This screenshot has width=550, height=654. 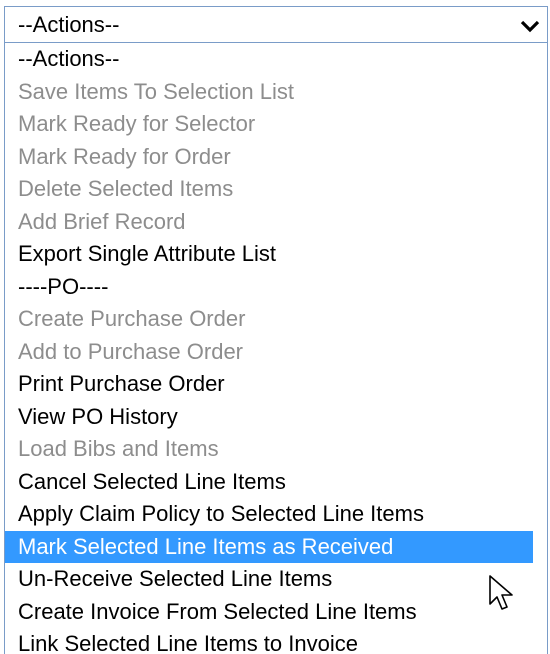 What do you see at coordinates (276, 24) in the screenshot?
I see `actions-select: --Actions--` at bounding box center [276, 24].